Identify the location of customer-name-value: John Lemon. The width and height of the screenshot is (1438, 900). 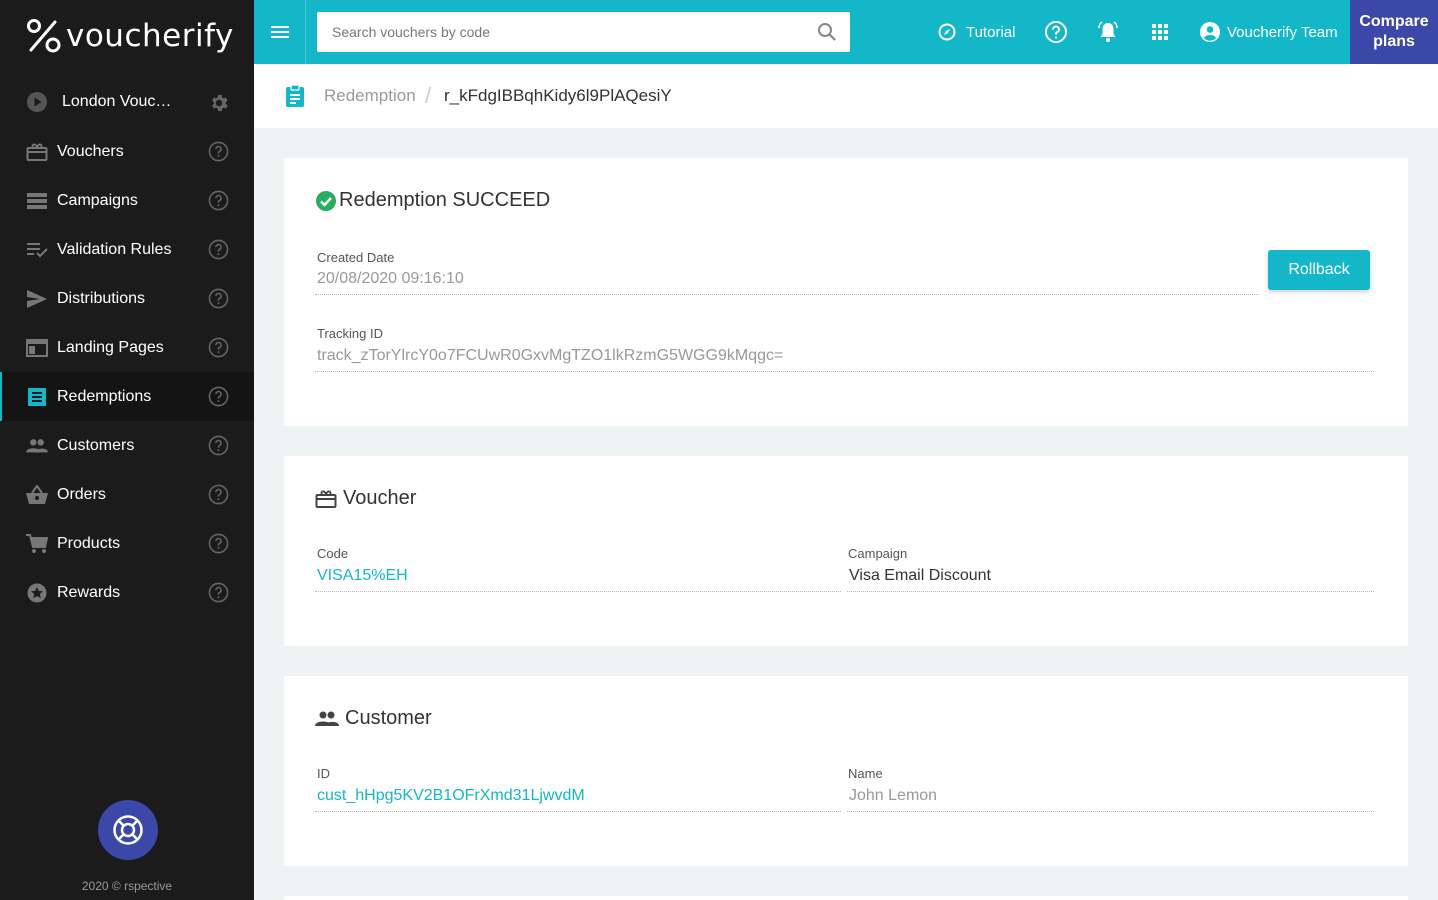
(1110, 799).